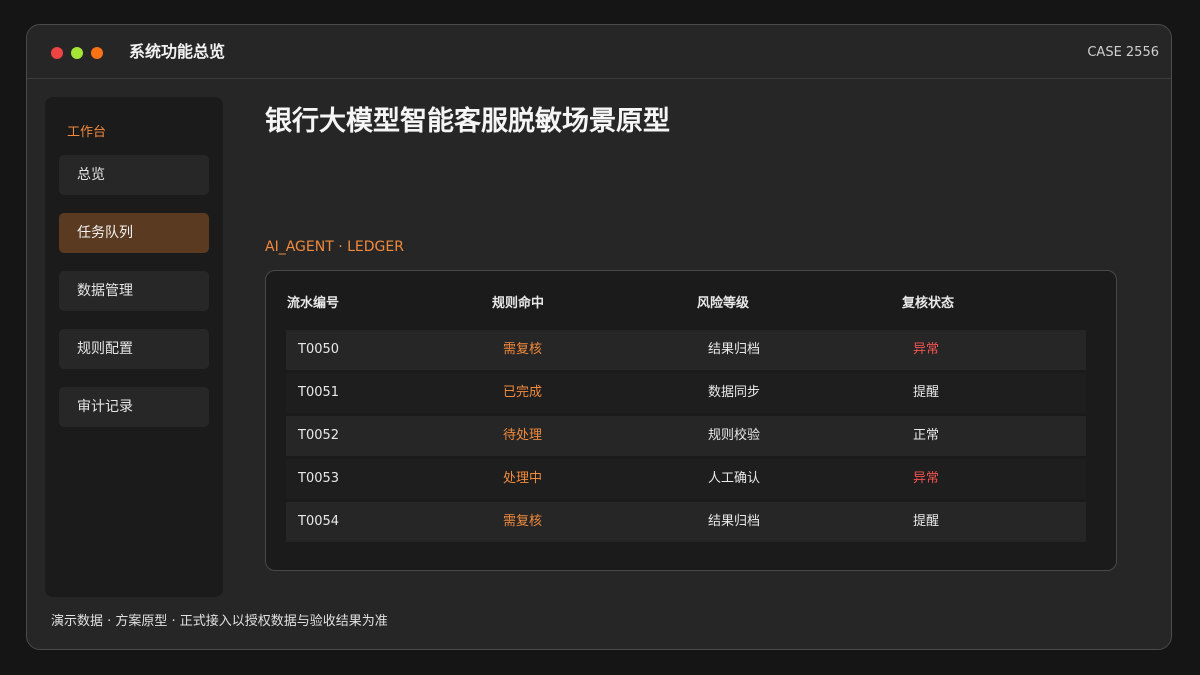  What do you see at coordinates (319, 435) in the screenshot?
I see `cell-id: T0052` at bounding box center [319, 435].